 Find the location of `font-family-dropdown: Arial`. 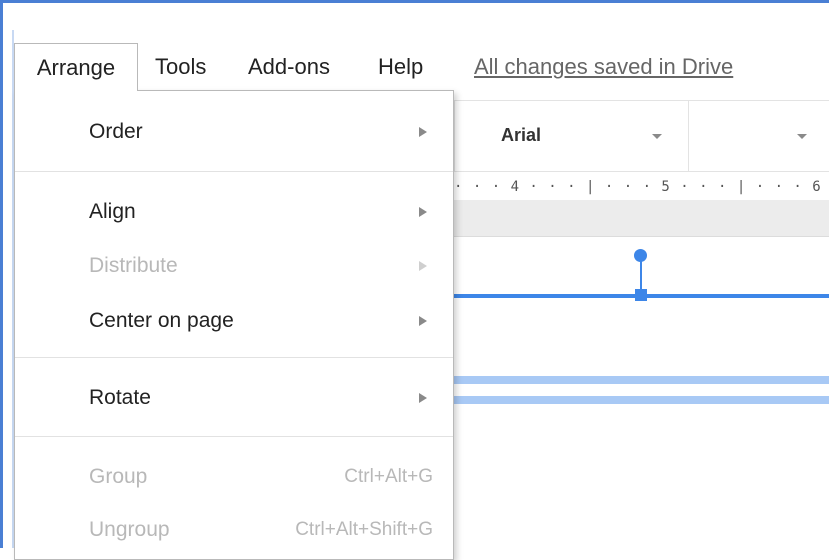

font-family-dropdown: Arial is located at coordinates (571, 136).